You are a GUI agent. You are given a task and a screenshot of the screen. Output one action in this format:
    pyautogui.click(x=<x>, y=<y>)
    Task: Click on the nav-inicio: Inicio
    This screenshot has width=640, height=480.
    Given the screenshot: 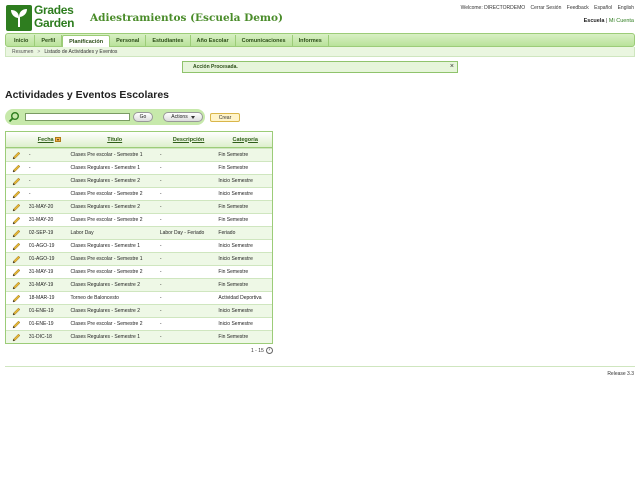 What is the action you would take?
    pyautogui.click(x=22, y=40)
    